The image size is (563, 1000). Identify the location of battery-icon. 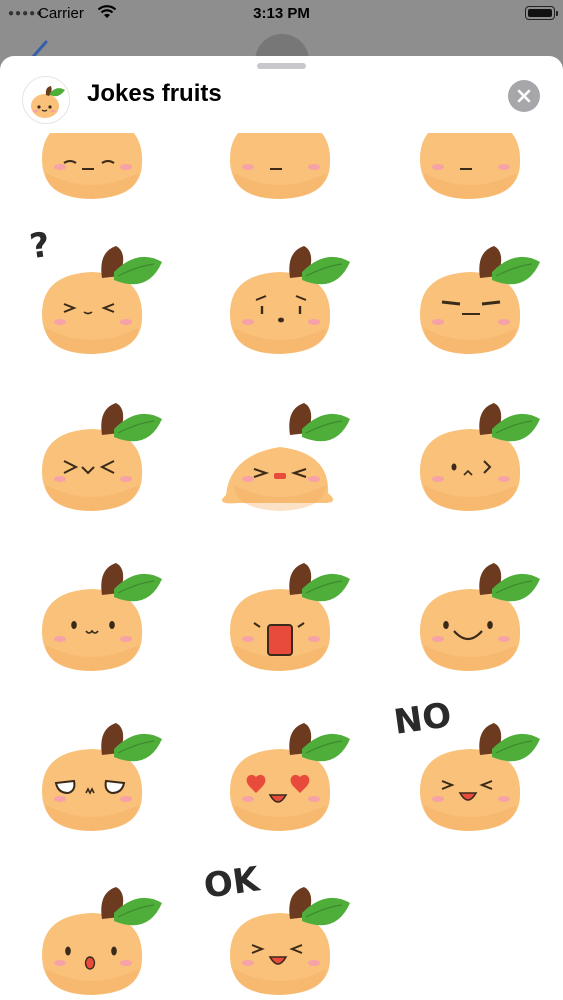
(541, 13).